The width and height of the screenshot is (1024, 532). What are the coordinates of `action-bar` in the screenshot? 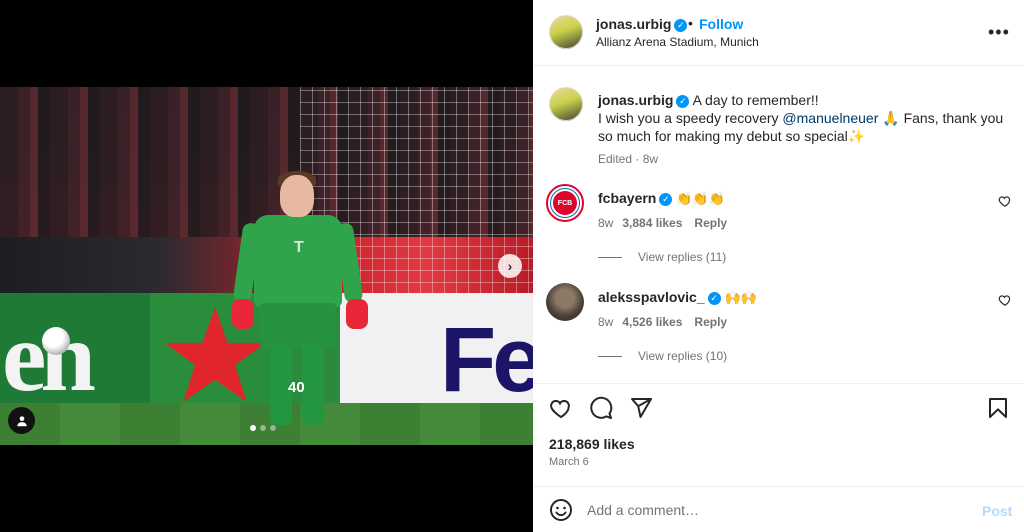 It's located at (778, 408).